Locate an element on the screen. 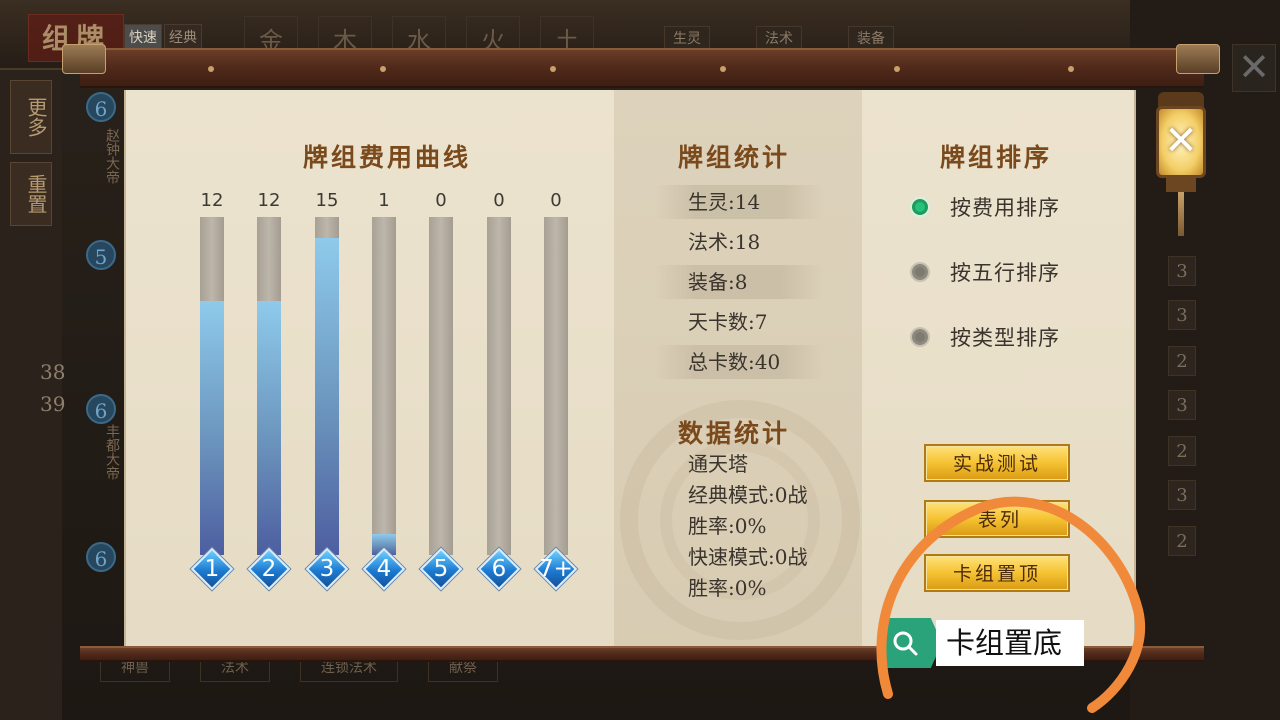 The height and width of the screenshot is (720, 1280). pin-bottom-label: 卡组置底 is located at coordinates (1010, 643).